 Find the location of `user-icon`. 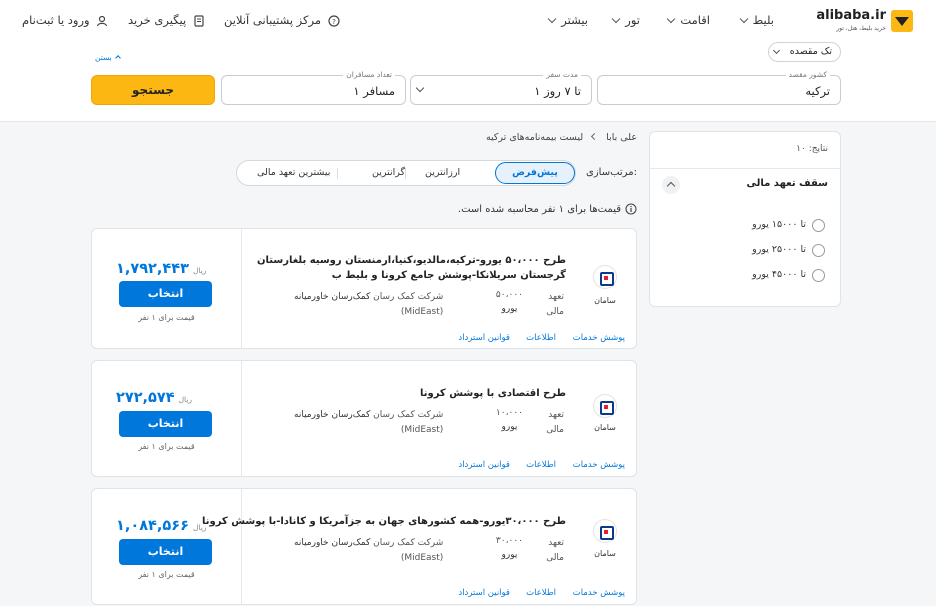

user-icon is located at coordinates (102, 20).